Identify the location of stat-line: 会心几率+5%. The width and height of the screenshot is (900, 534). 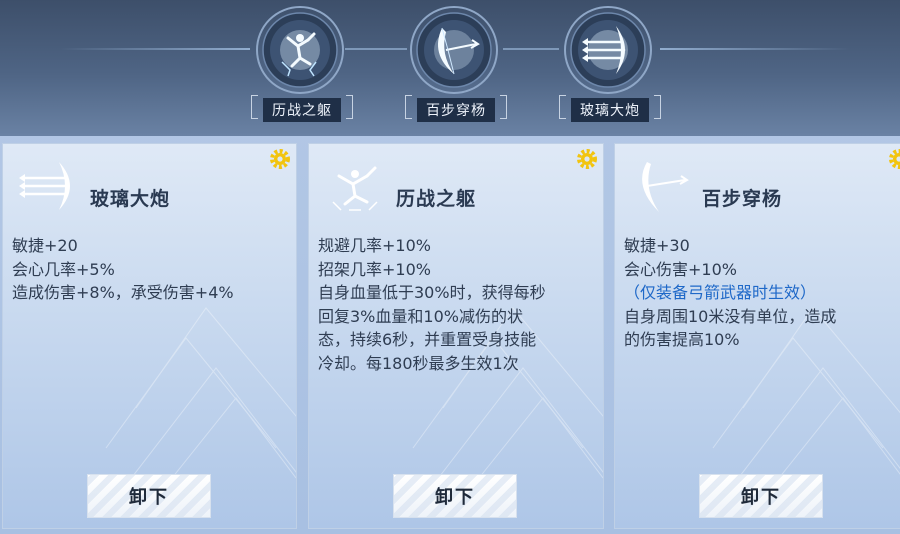
(63, 269).